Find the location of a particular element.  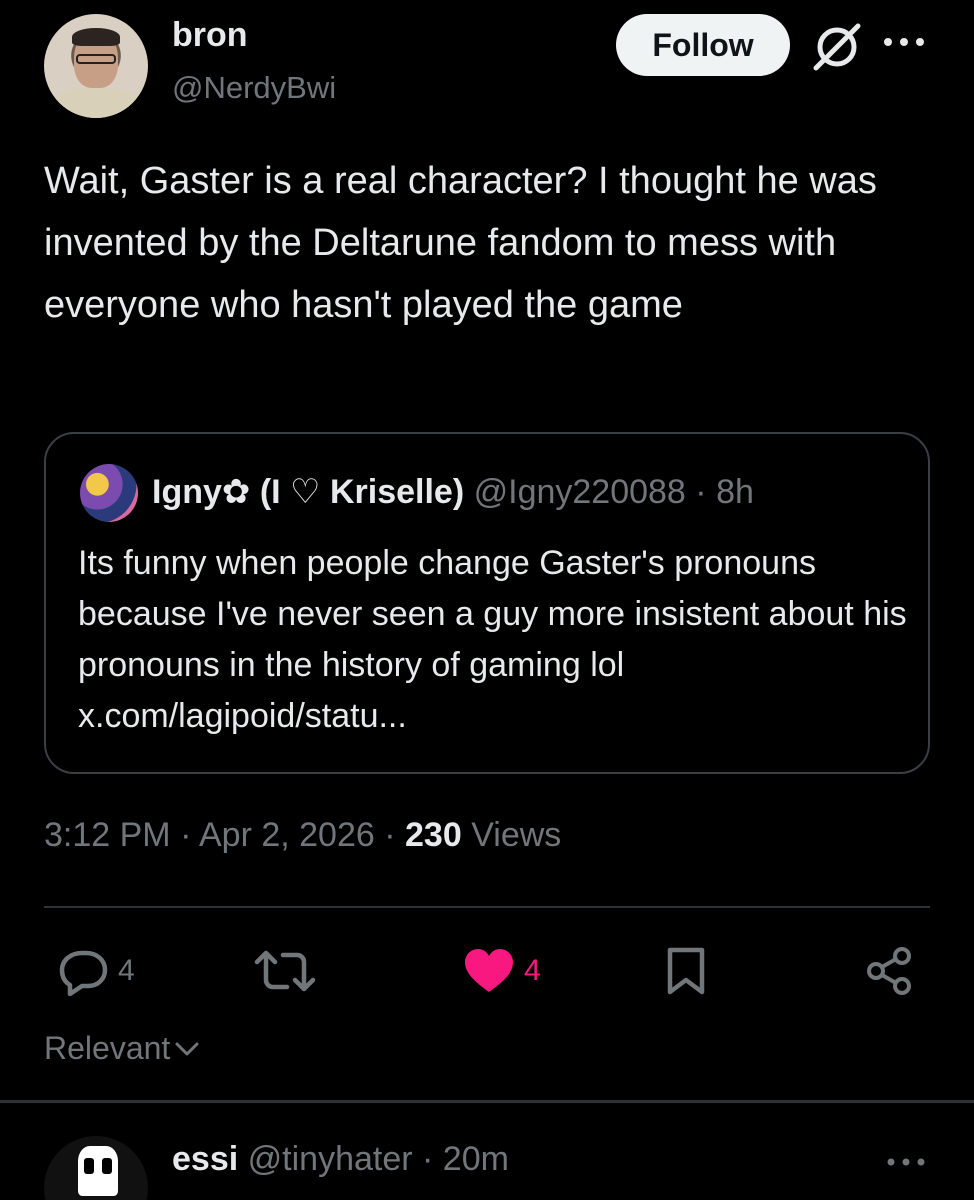

views-count: 230 is located at coordinates (433, 835).